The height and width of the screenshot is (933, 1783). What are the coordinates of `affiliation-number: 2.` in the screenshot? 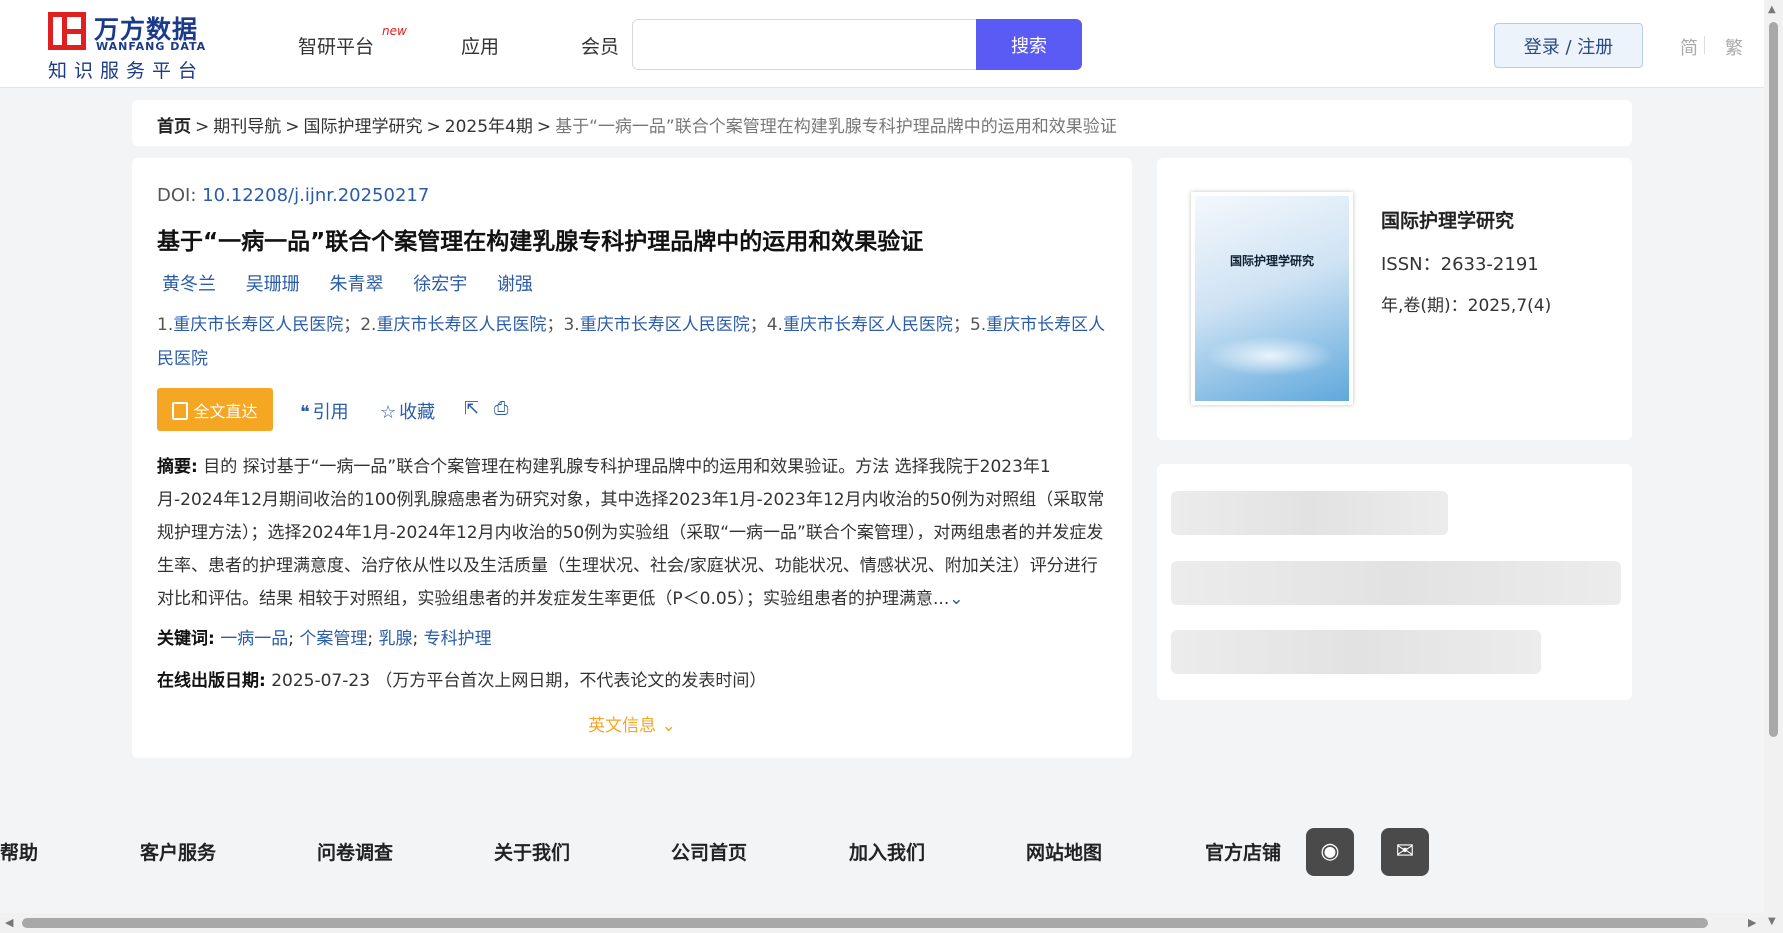 It's located at (368, 325).